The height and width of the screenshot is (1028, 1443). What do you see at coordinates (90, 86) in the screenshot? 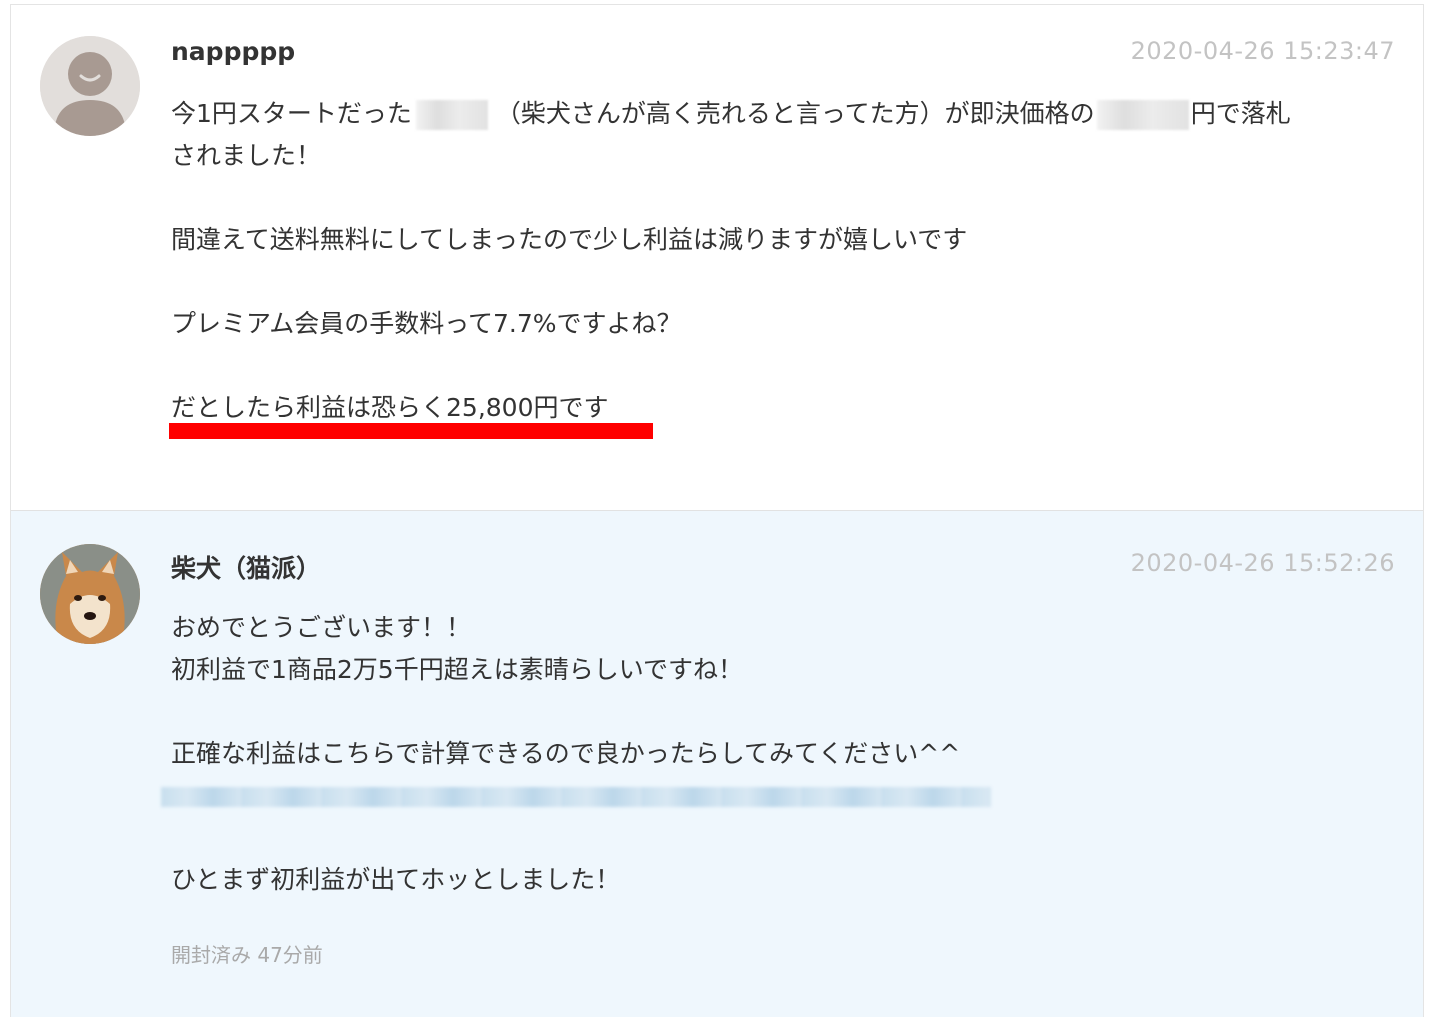
I see `default-user-avatar-icon` at bounding box center [90, 86].